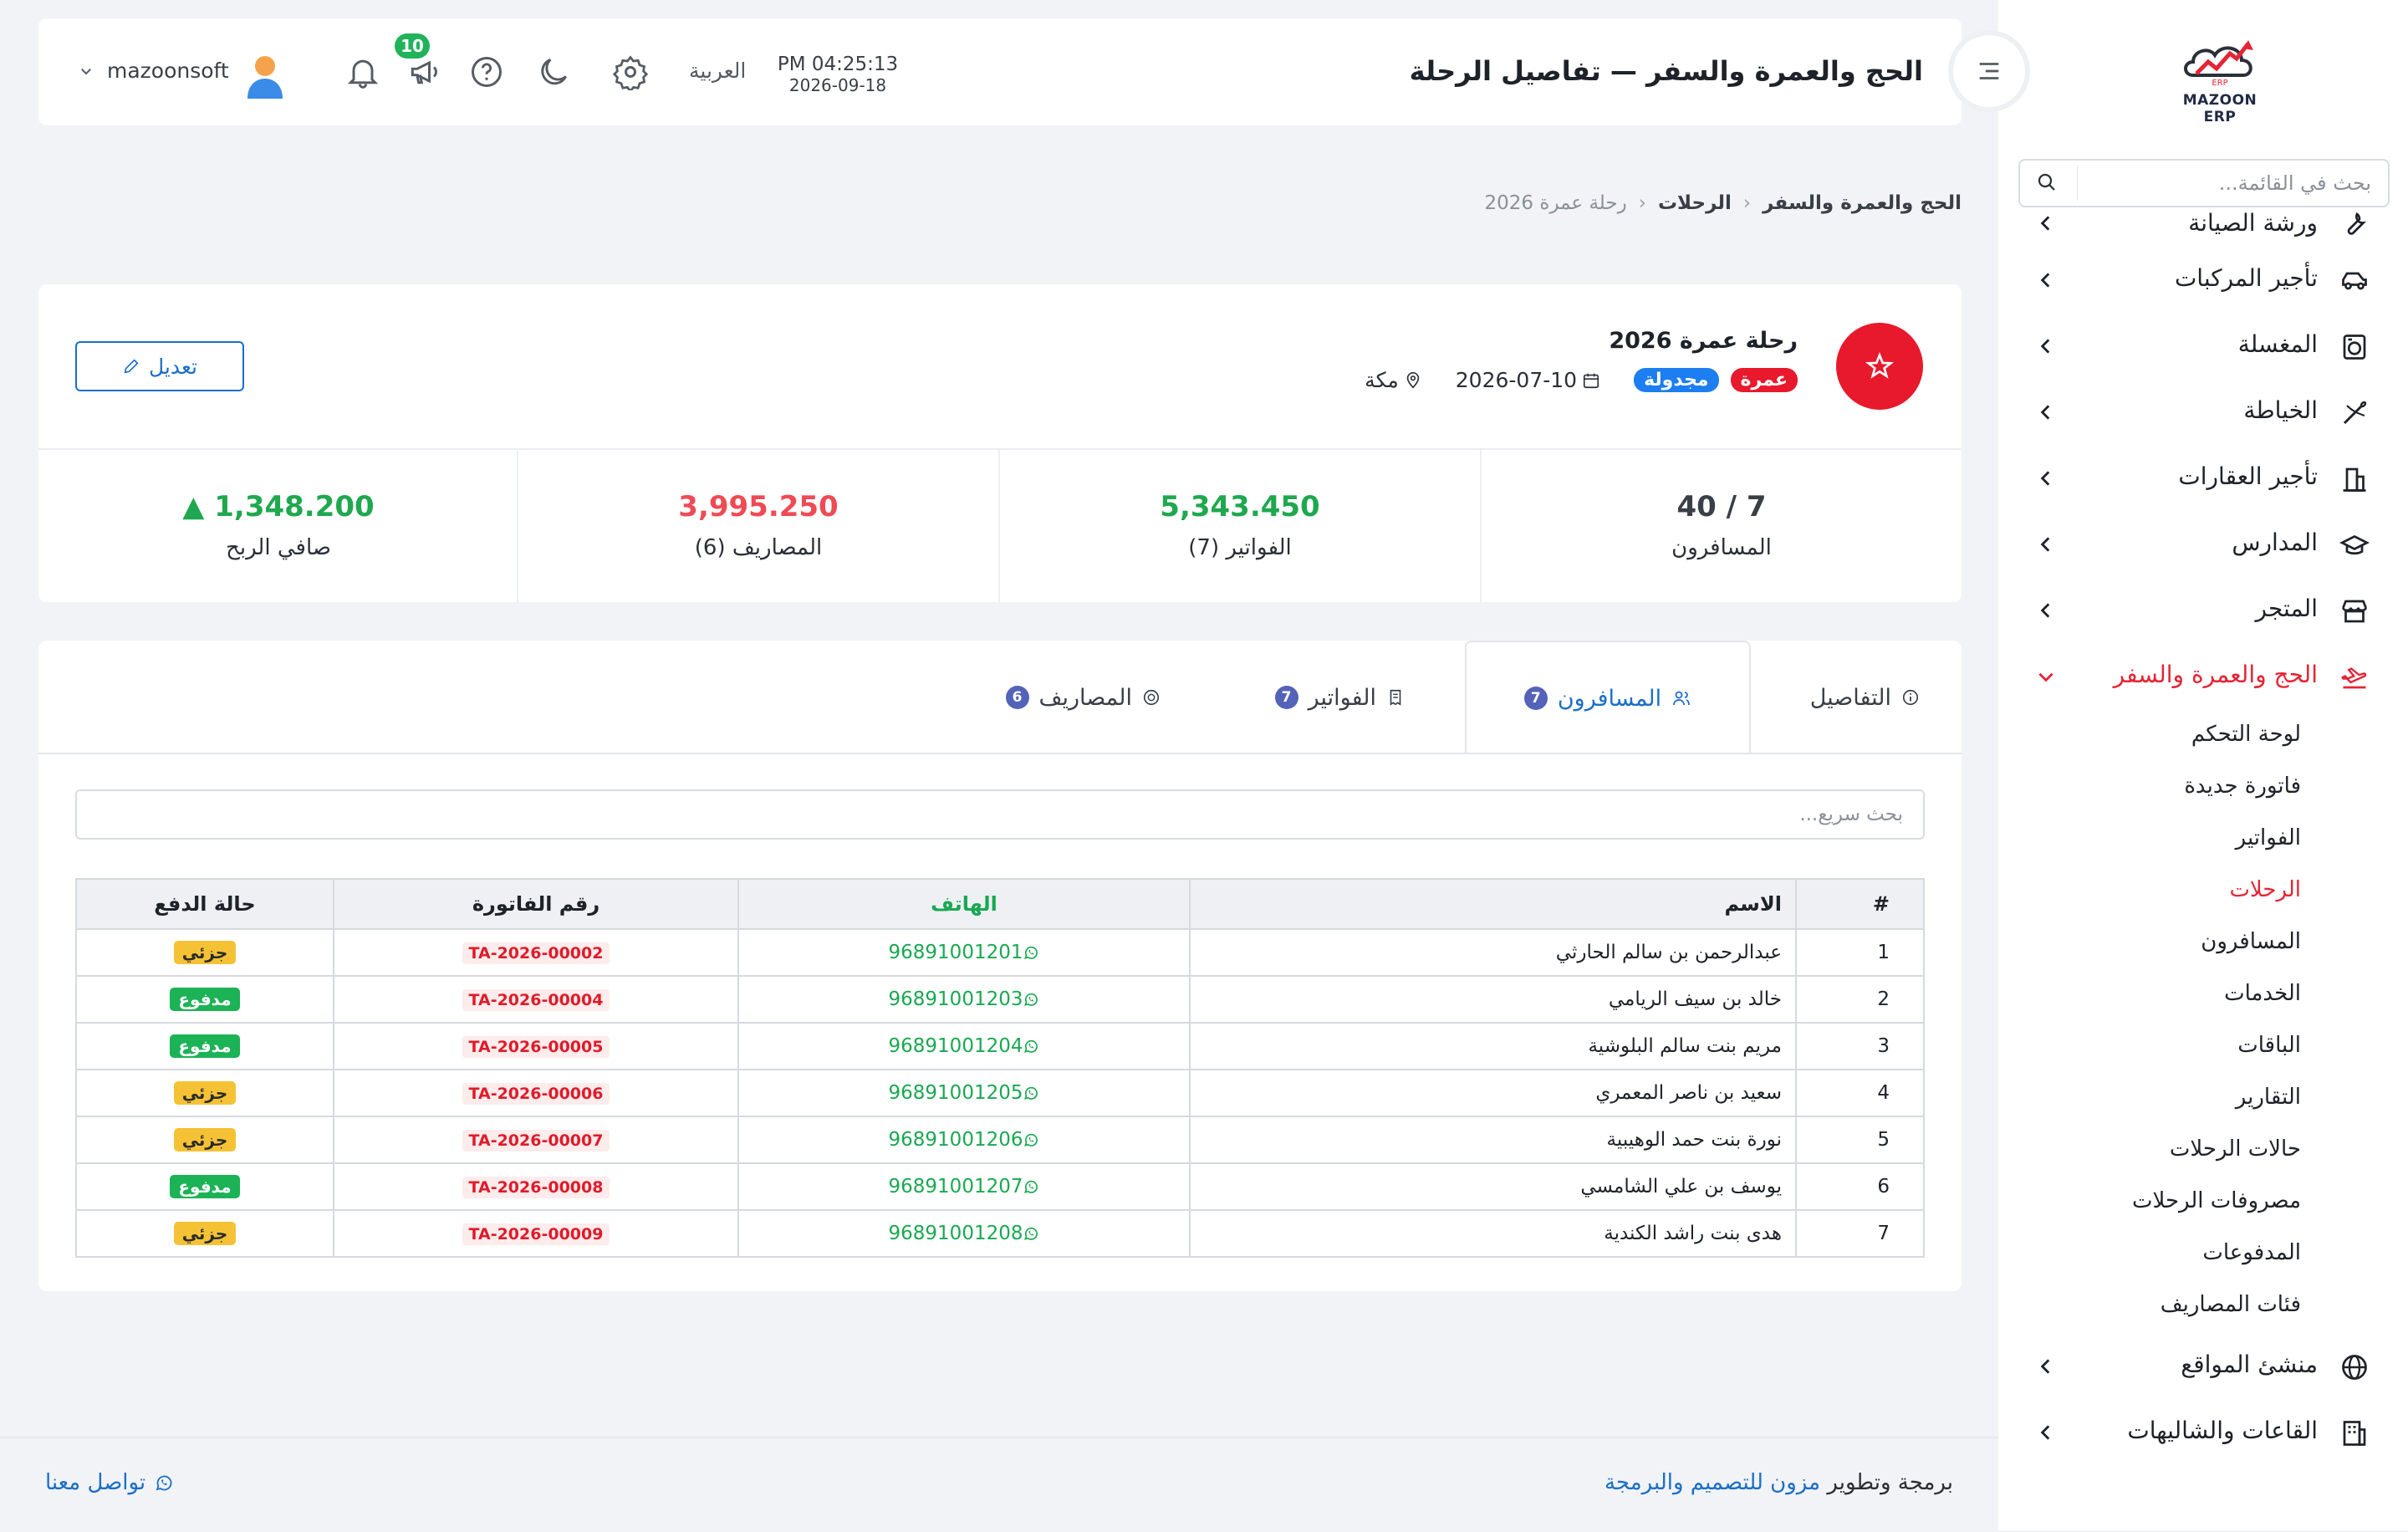 The image size is (2408, 1532). I want to click on help-icon, so click(487, 72).